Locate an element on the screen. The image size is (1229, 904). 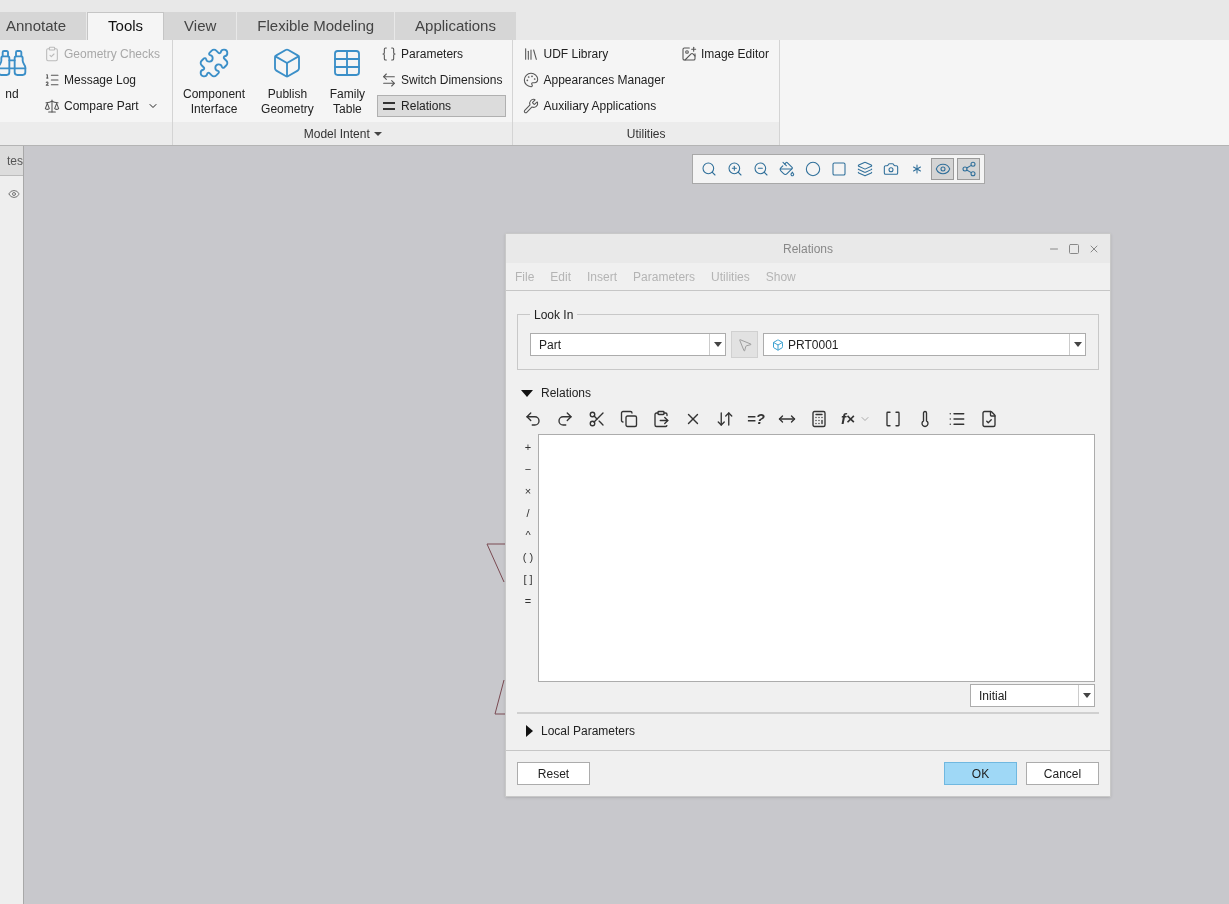
tool-button: f× is located at coordinates (855, 419).